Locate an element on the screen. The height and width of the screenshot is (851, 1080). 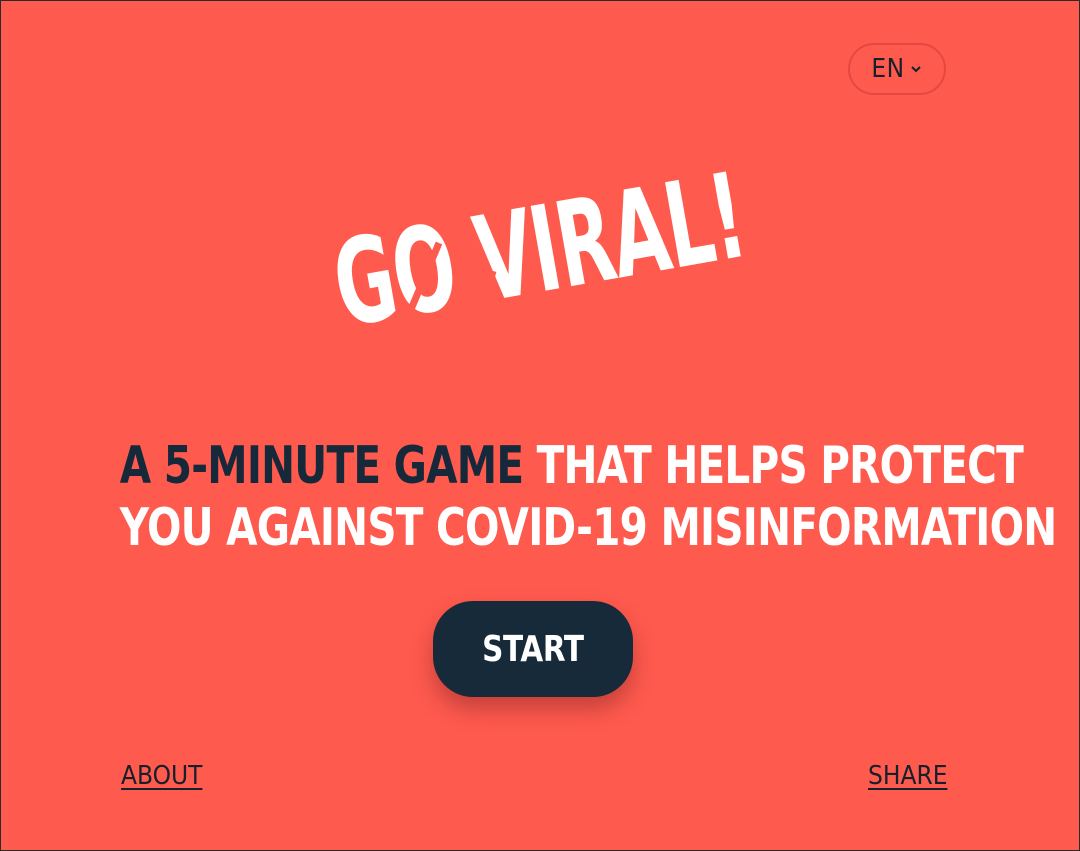
chevron-down-icon is located at coordinates (916, 69).